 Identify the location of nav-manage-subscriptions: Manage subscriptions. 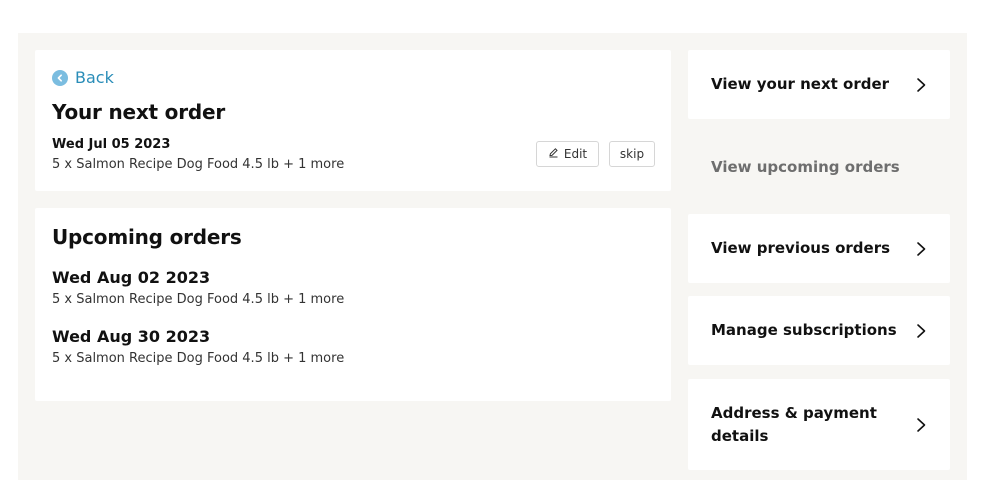
(819, 330).